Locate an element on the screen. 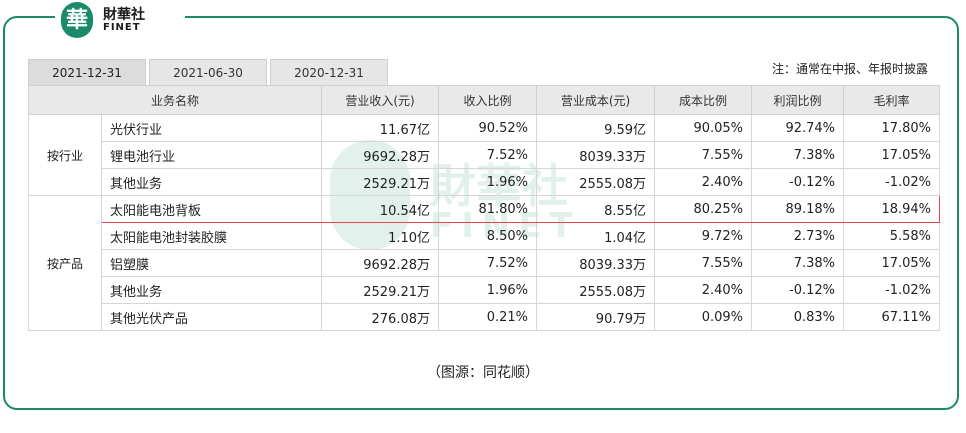  row-cost: 1.04亿 is located at coordinates (596, 236).